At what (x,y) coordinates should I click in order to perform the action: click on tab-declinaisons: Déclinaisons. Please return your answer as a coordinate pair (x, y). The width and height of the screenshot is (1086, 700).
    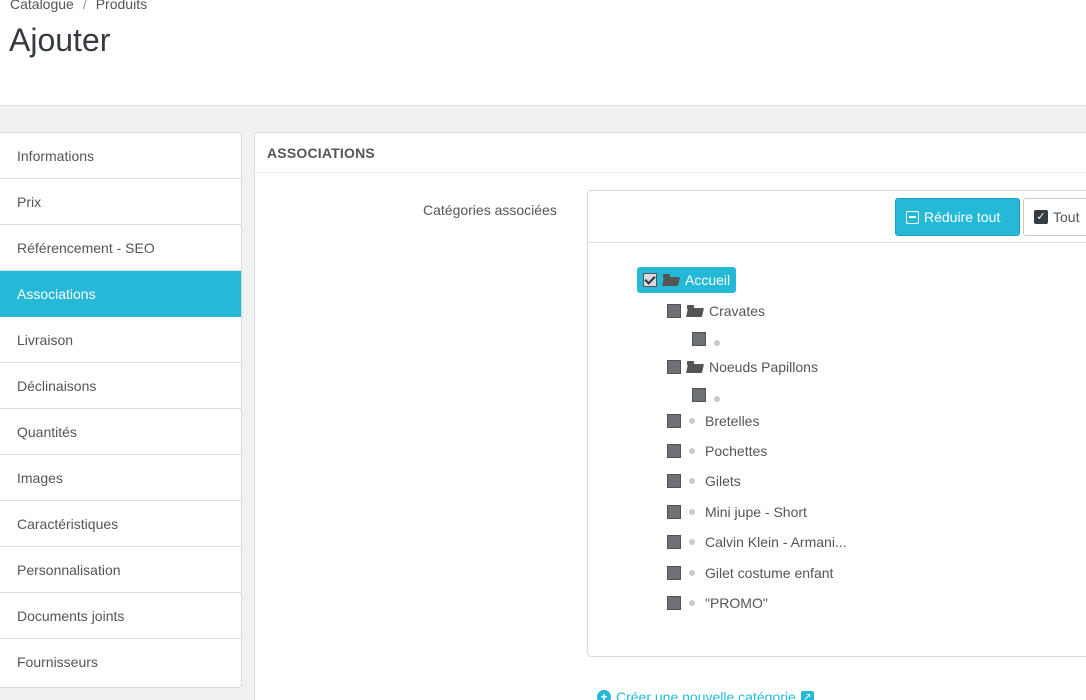
    Looking at the image, I should click on (120, 386).